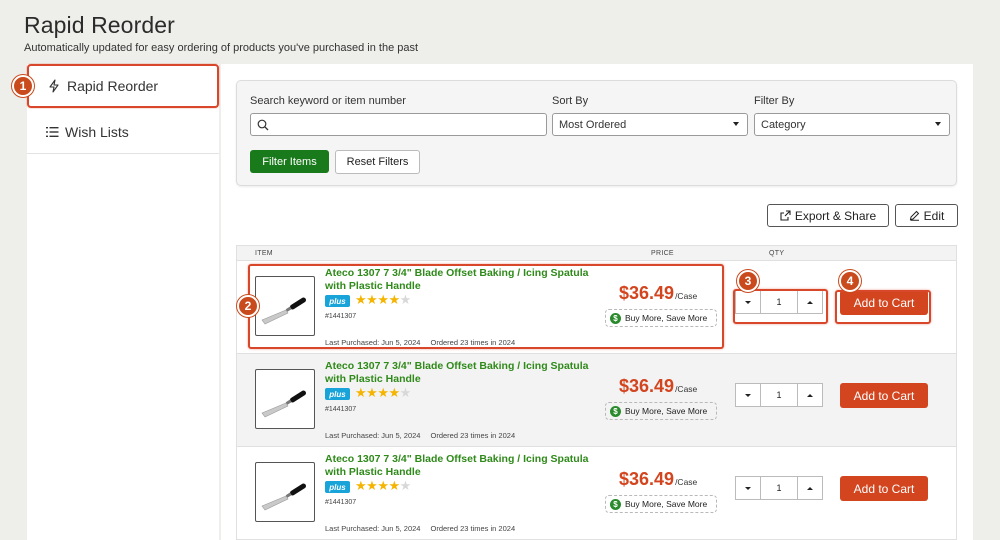 The image size is (1000, 540). I want to click on filter-items-button: Filter Items, so click(289, 161).